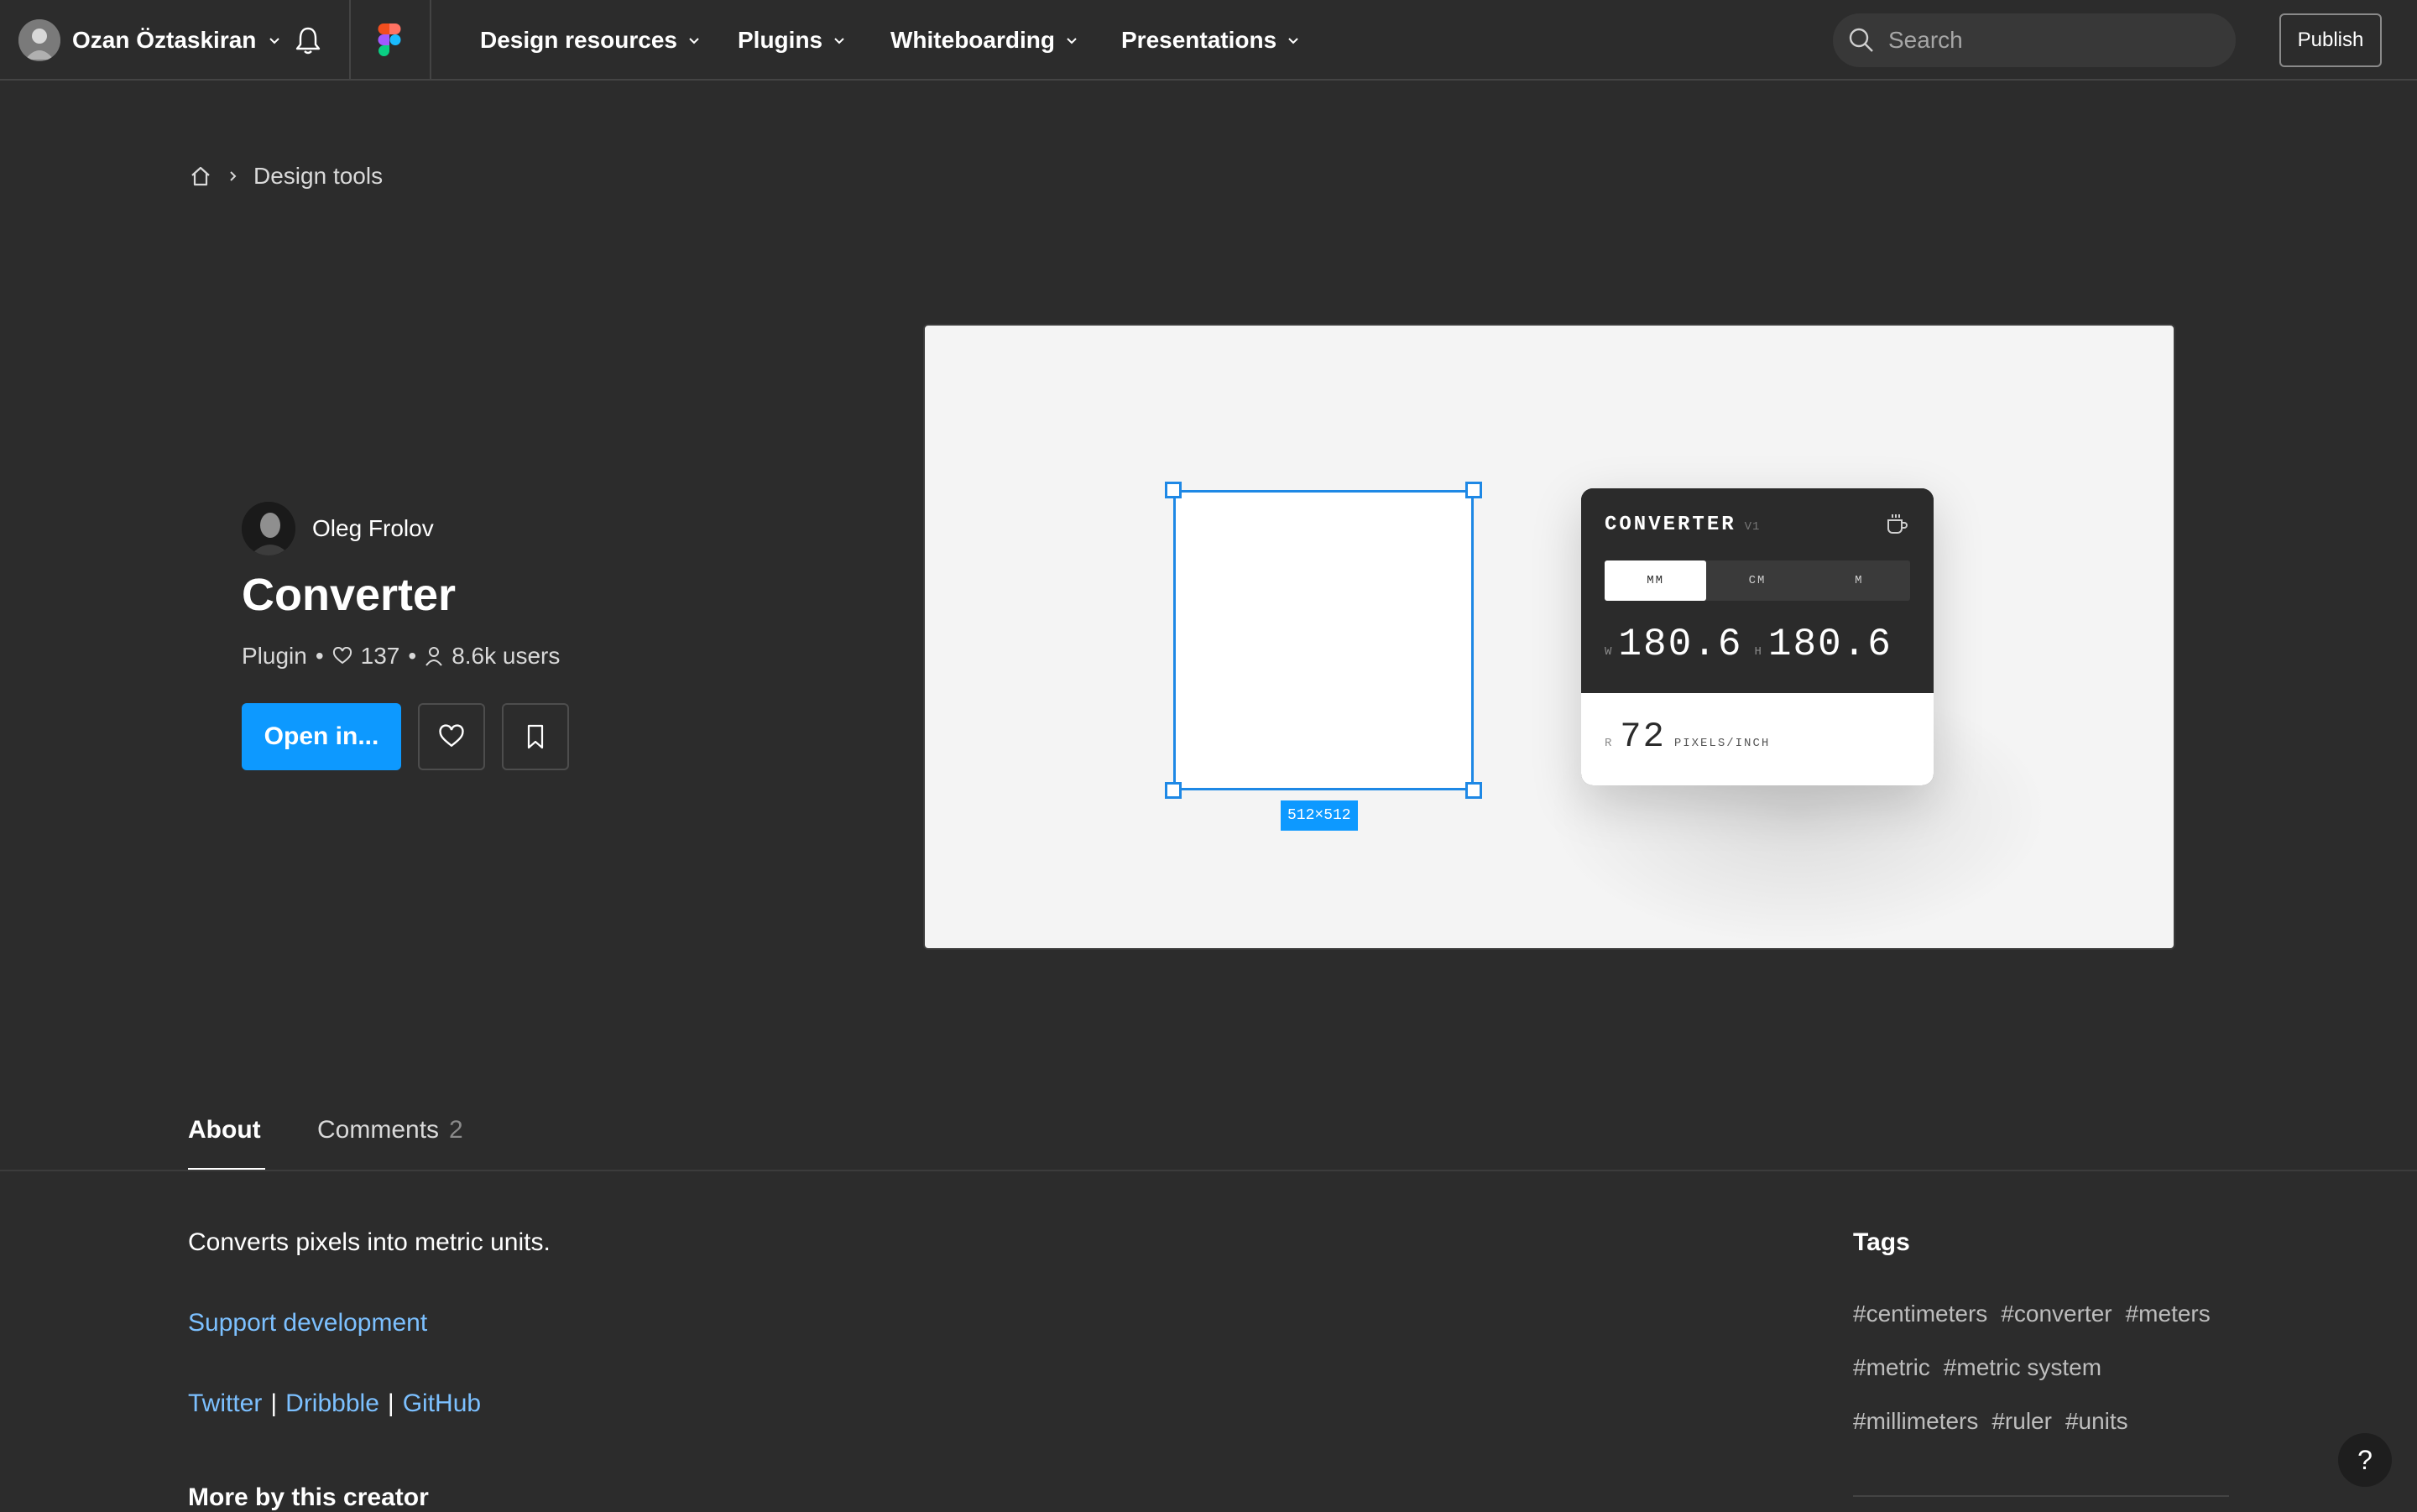 The image size is (2417, 1512). Describe the element at coordinates (274, 656) in the screenshot. I see `plugin-type: Plugin` at that location.